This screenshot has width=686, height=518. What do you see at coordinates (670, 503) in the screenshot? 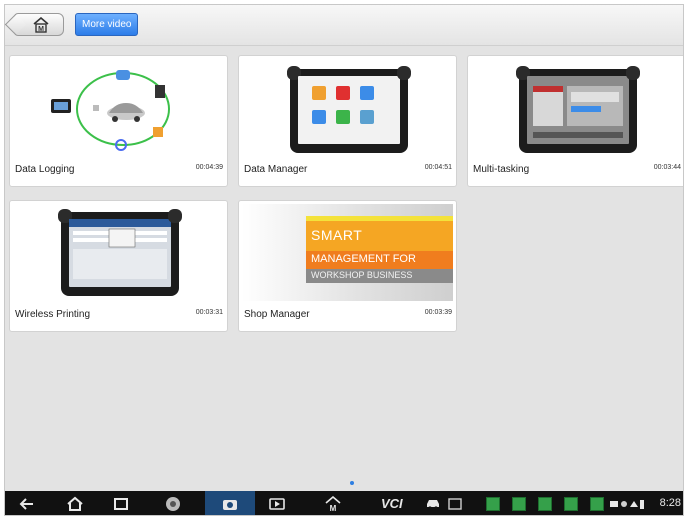
I see `clock: 8:28` at bounding box center [670, 503].